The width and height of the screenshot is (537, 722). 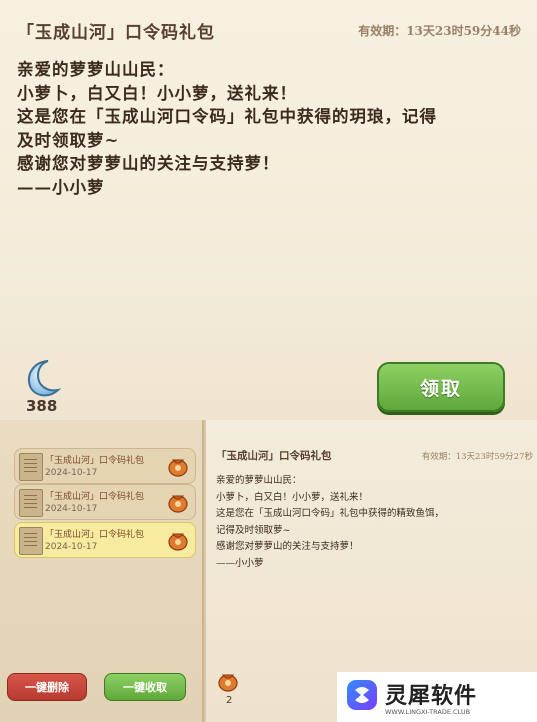 What do you see at coordinates (42, 406) in the screenshot?
I see `currency-count: 388` at bounding box center [42, 406].